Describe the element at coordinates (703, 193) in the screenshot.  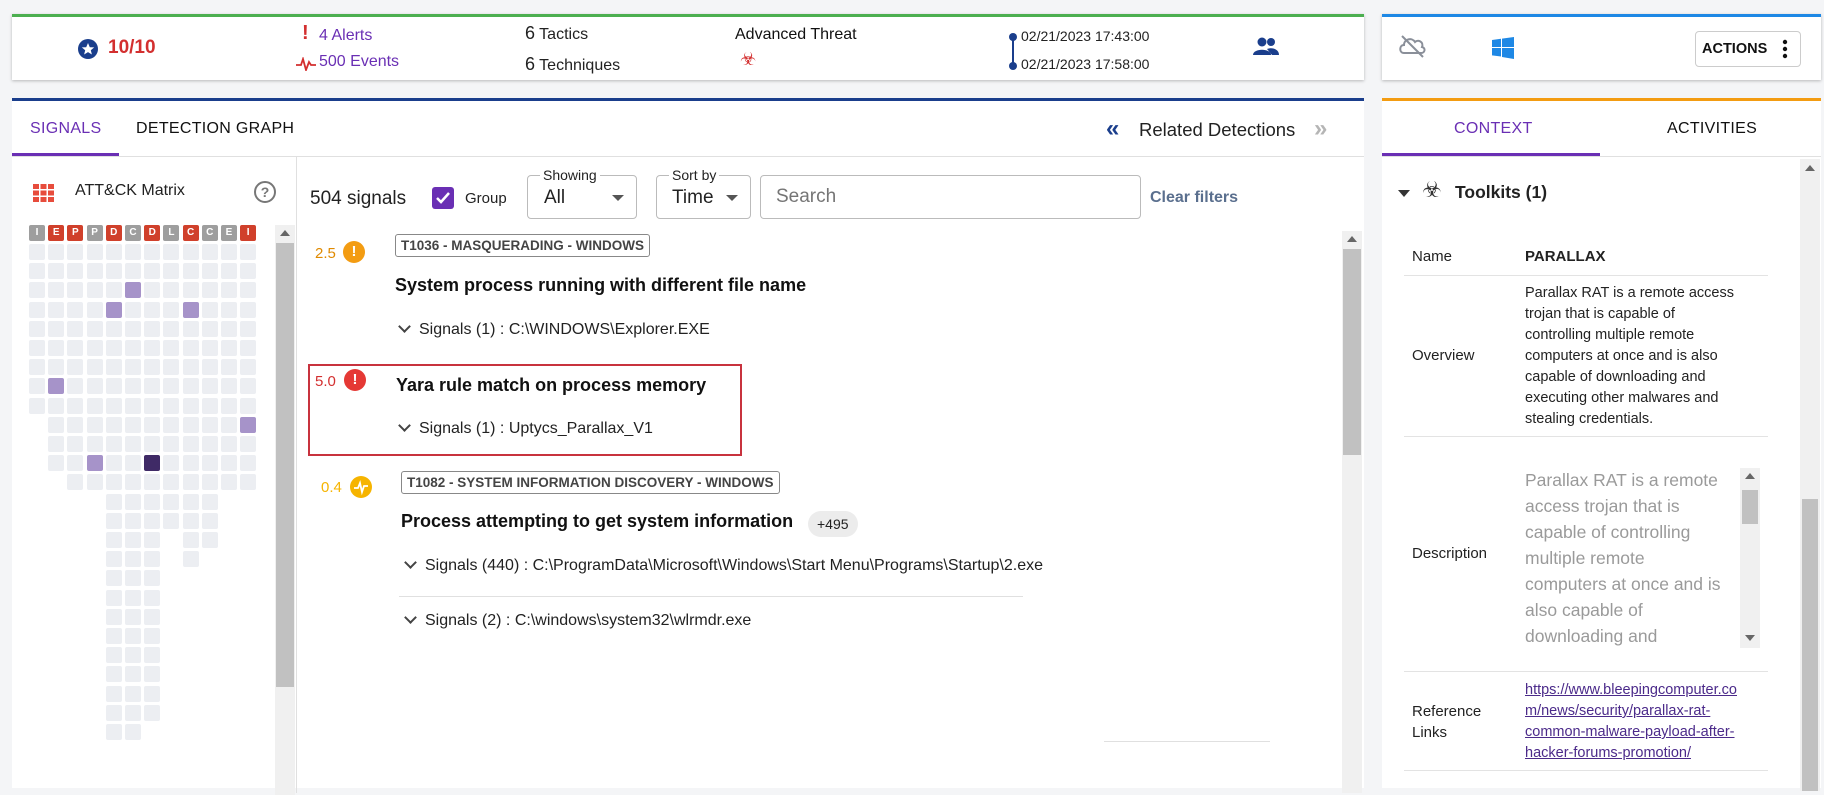
I see `sort-select: Sort by Time` at that location.